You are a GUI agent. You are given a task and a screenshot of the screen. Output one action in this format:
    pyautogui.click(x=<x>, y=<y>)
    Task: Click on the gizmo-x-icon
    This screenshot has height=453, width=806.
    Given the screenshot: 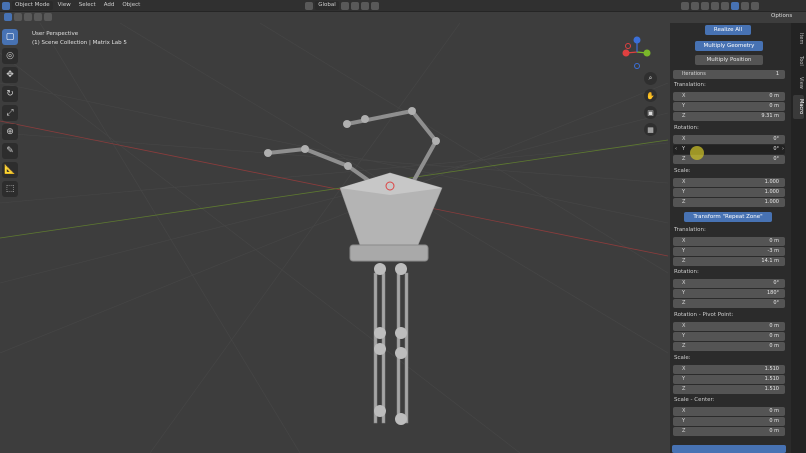 What is the action you would take?
    pyautogui.click(x=626, y=53)
    